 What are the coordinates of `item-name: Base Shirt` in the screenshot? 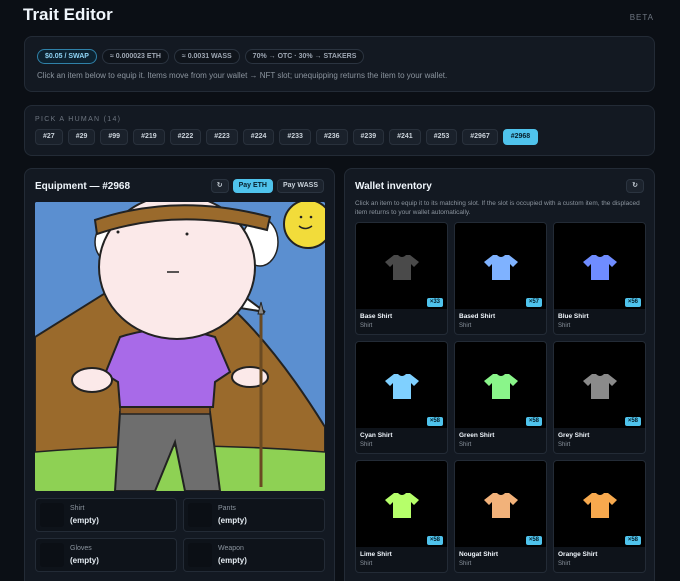 It's located at (376, 316).